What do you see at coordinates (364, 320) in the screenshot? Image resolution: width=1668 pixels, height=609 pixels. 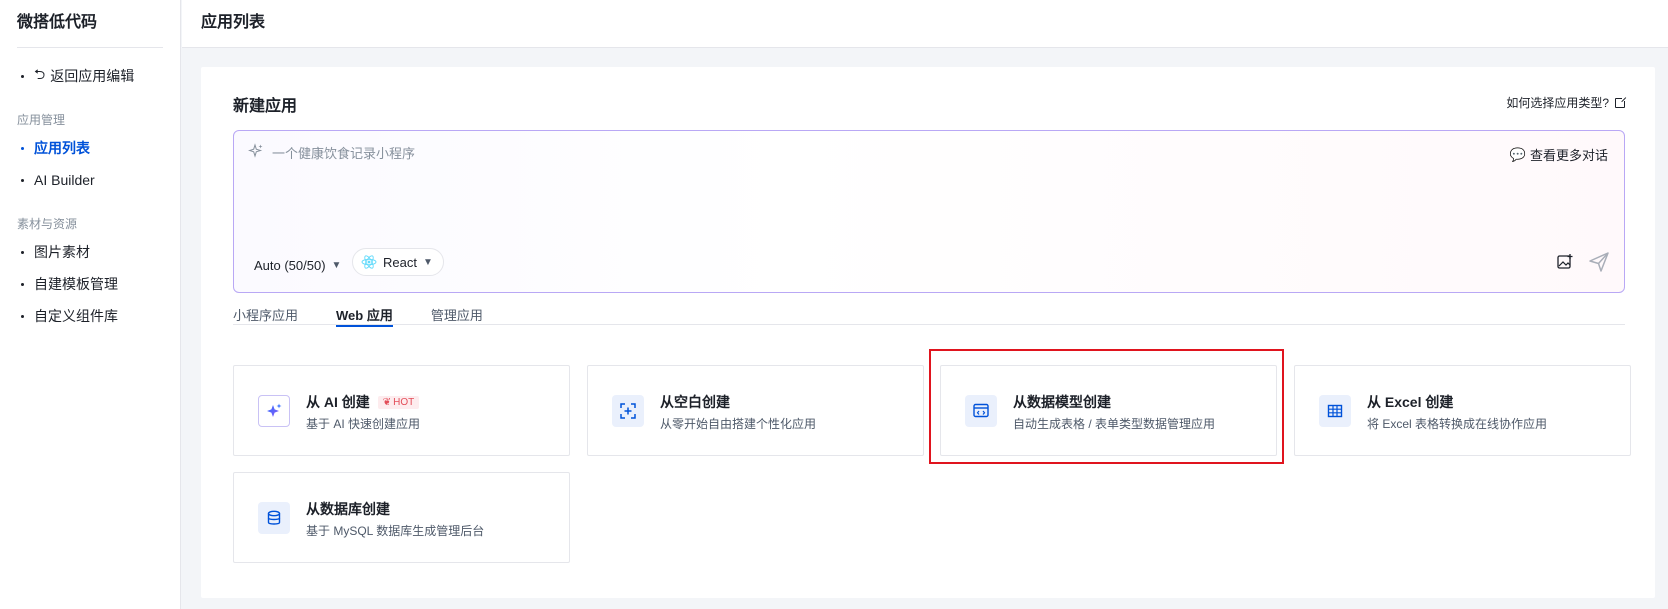 I see `tab-web-app: Web 应用` at bounding box center [364, 320].